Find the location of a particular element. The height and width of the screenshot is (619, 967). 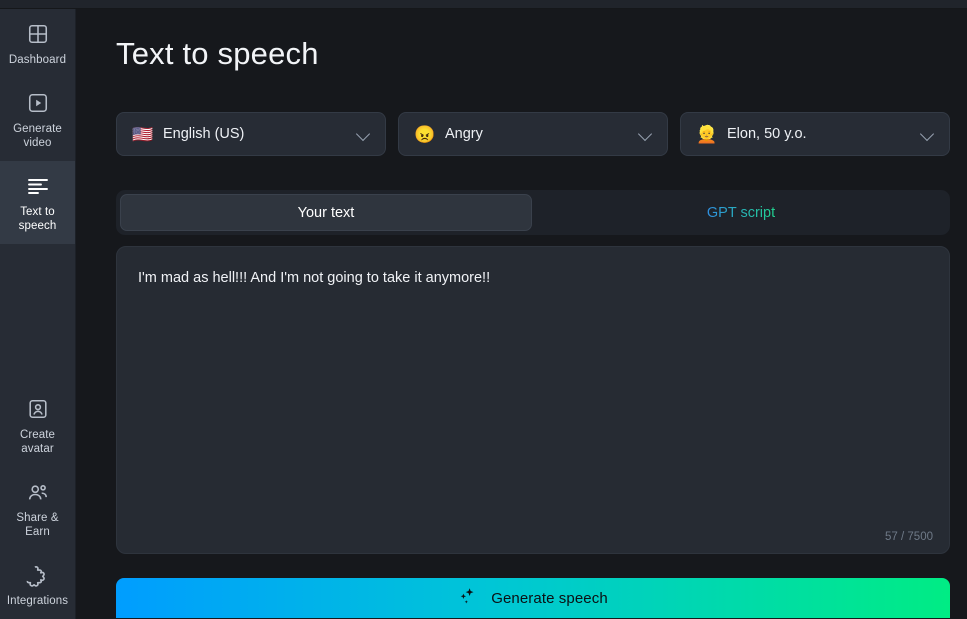

selector-row: 🇺🇸 English (US) 😠 Angry 👱 Elon, 50 y.o. is located at coordinates (533, 134).